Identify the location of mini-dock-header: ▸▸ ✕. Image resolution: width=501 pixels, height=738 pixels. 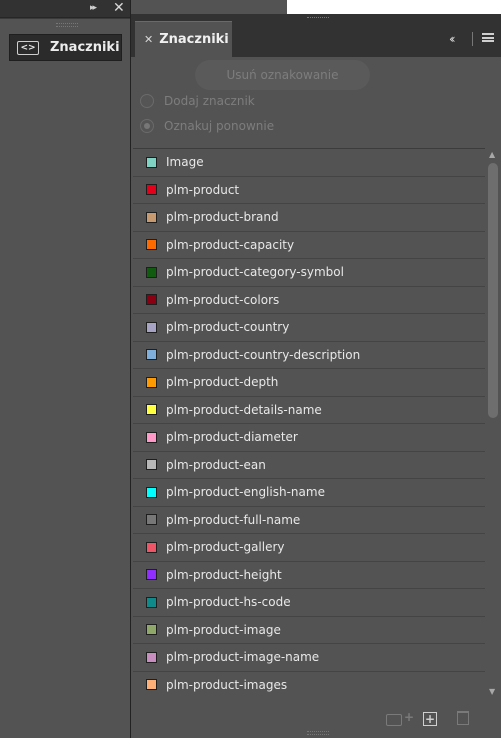
(65, 9).